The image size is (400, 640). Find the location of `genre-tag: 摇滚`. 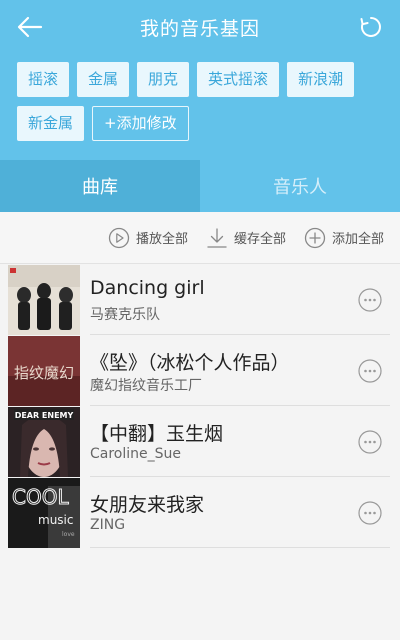

genre-tag: 摇滚 is located at coordinates (43, 79).